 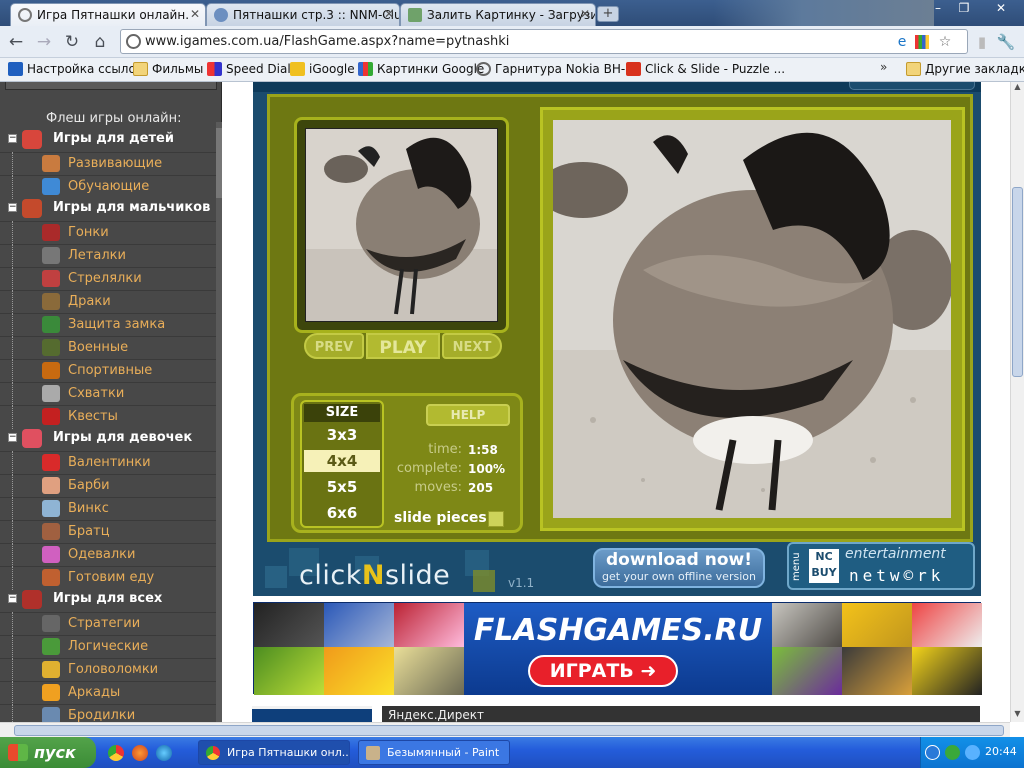 I want to click on size-option-5x5: 5x5, so click(x=342, y=487).